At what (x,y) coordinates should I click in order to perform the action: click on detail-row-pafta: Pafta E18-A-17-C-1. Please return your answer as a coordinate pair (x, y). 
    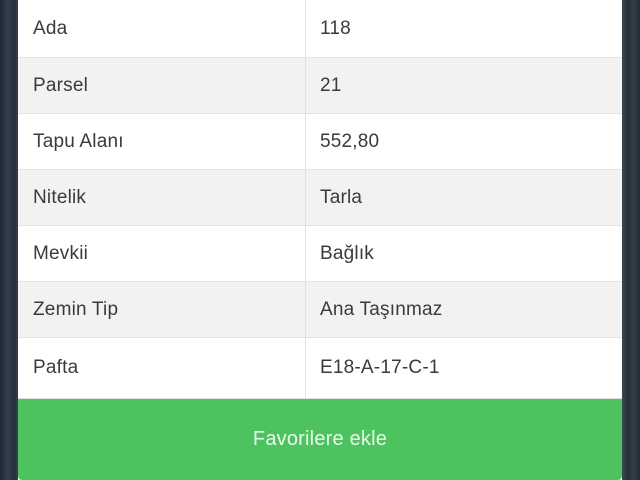
    Looking at the image, I should click on (320, 368).